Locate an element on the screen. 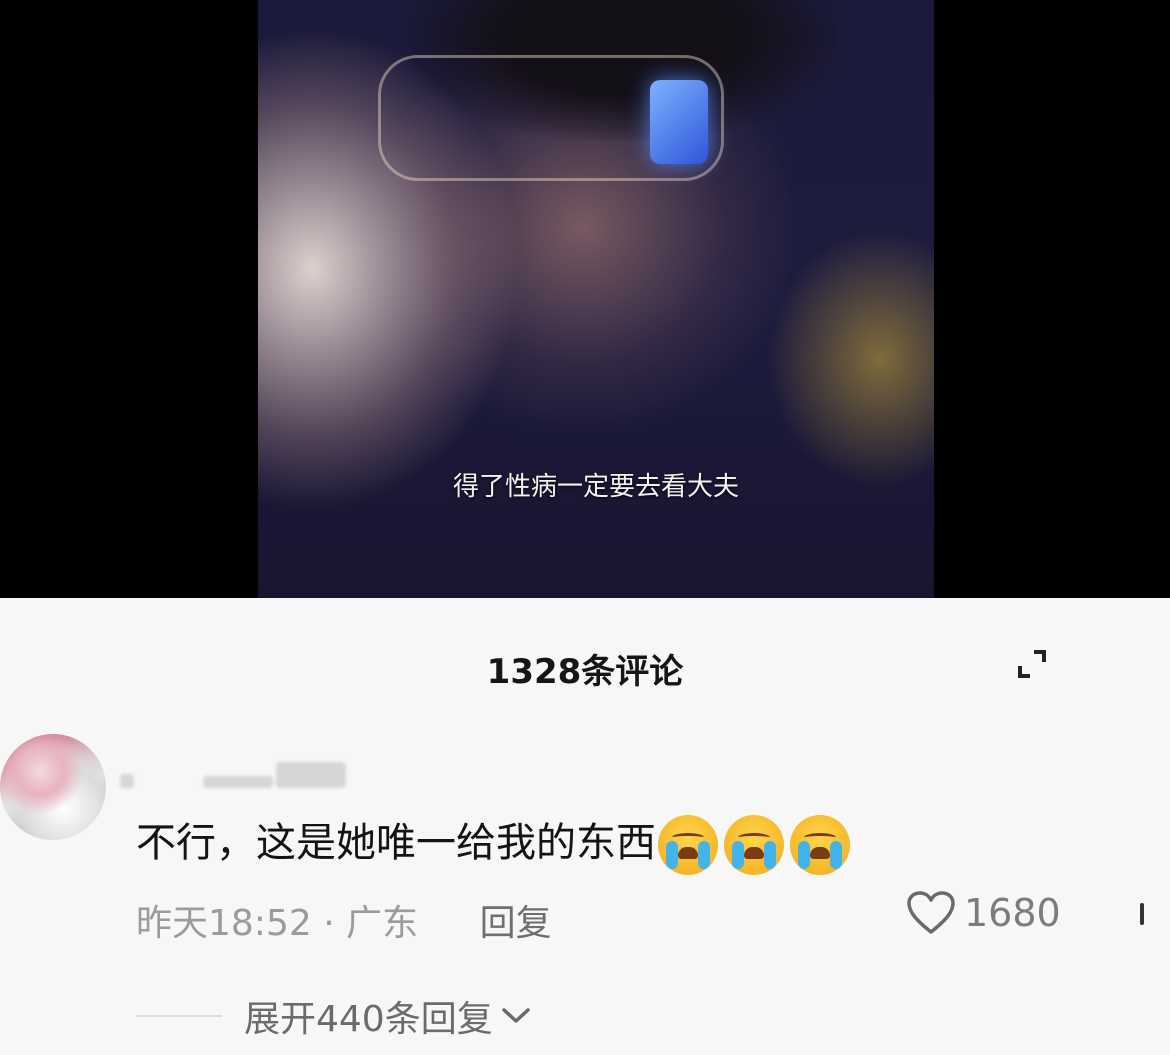 The height and width of the screenshot is (1055, 1170). more-icon is located at coordinates (1142, 914).